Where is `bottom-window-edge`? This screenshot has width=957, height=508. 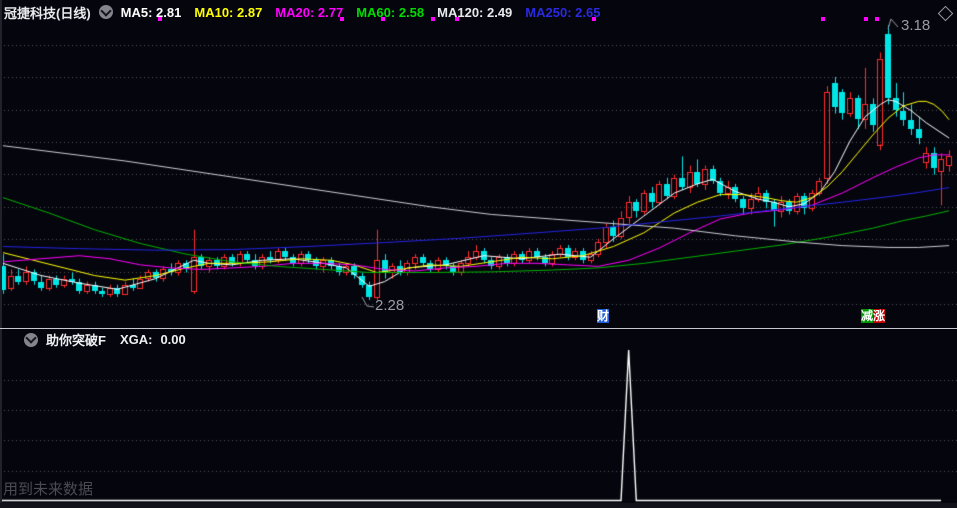
bottom-window-edge is located at coordinates (478, 505).